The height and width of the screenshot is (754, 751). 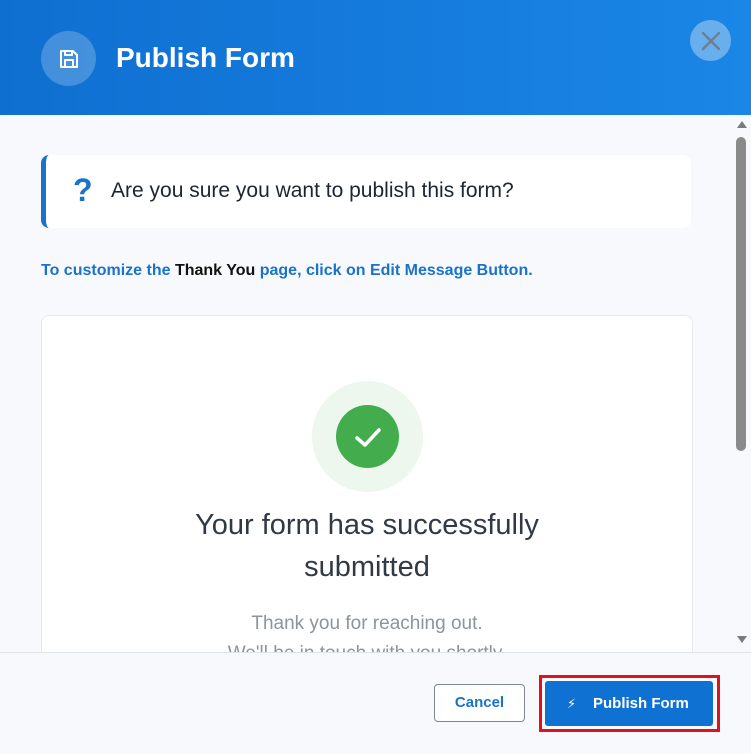 What do you see at coordinates (367, 645) in the screenshot?
I see `success-message-line2: We'll be in touch with you shortly.` at bounding box center [367, 645].